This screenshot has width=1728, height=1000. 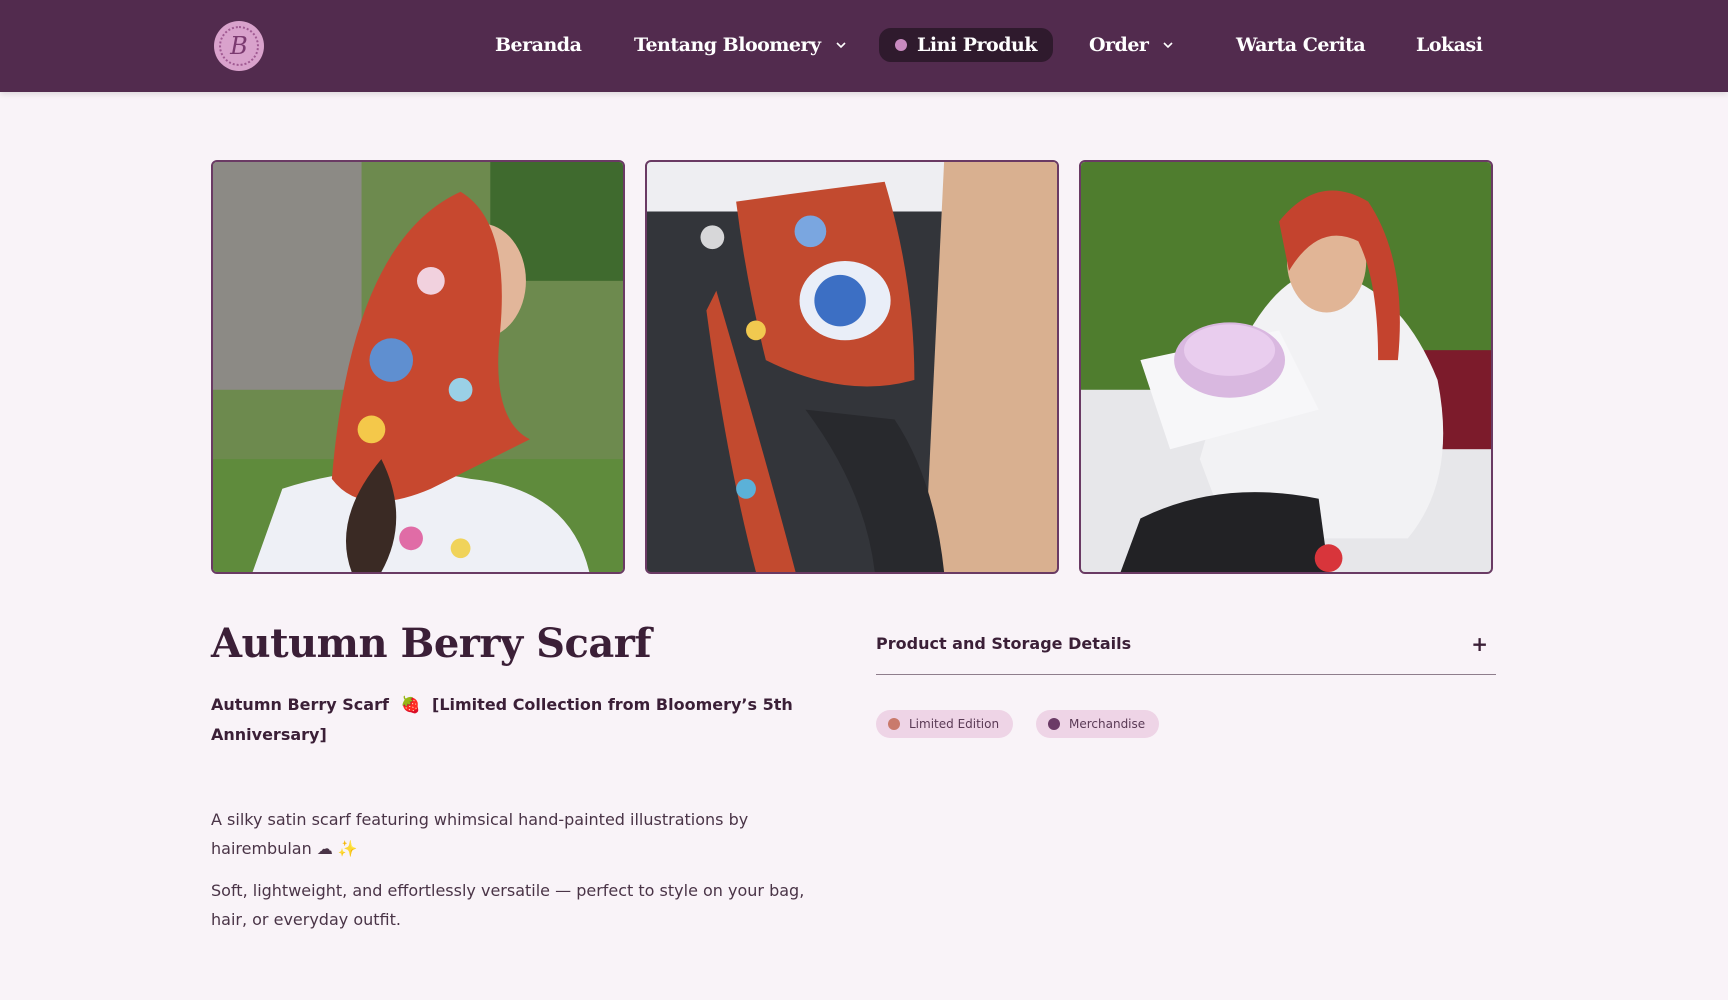 I want to click on nav-item-label: Warta Cerita, so click(x=1301, y=45).